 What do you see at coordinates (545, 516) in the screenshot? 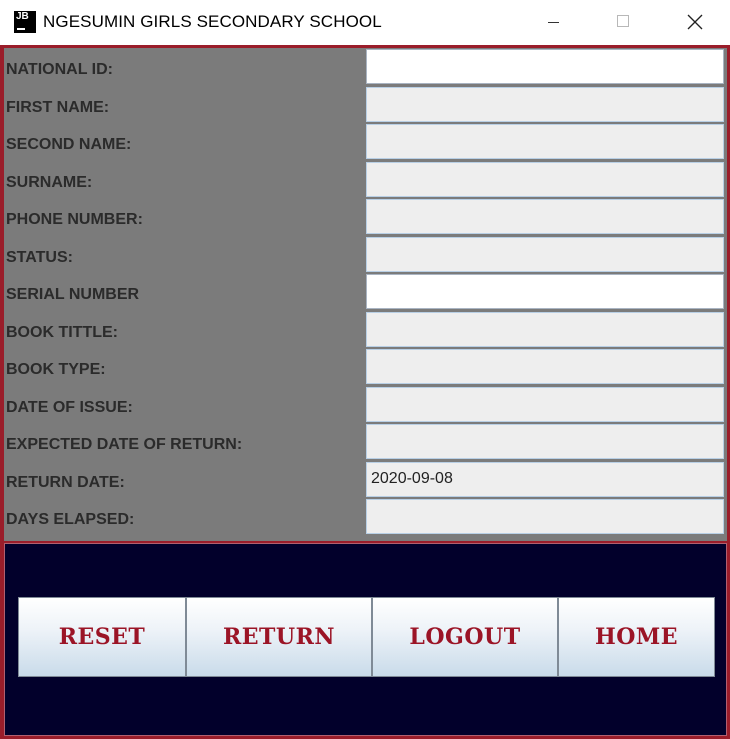
I see `days-elapsed-field` at bounding box center [545, 516].